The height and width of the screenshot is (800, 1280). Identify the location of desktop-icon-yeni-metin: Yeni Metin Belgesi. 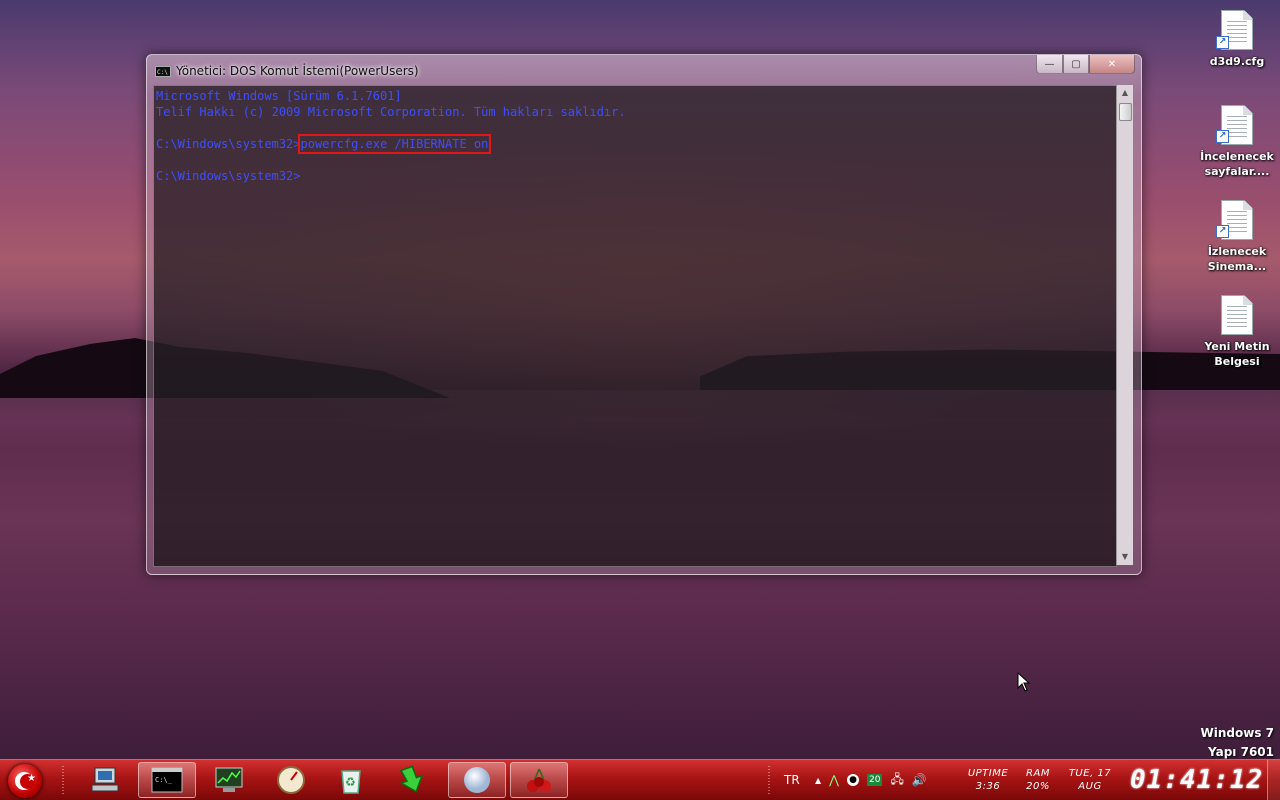
(1237, 332).